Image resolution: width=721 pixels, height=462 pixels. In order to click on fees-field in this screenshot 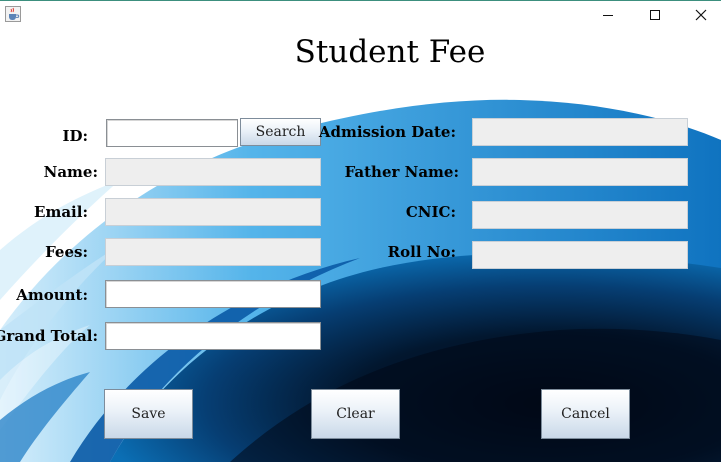, I will do `click(213, 252)`.